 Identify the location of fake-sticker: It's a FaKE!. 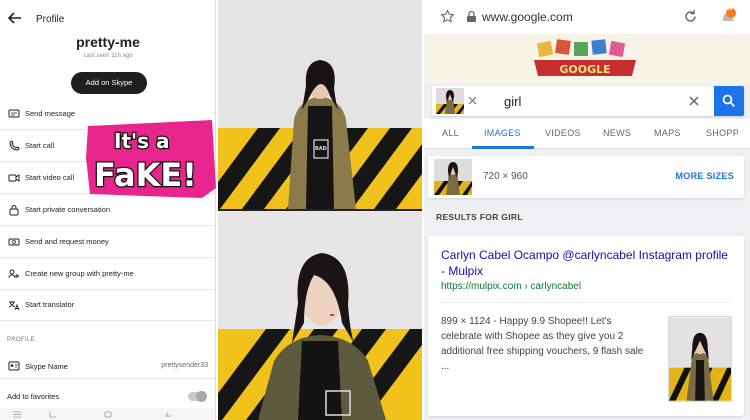
(151, 159).